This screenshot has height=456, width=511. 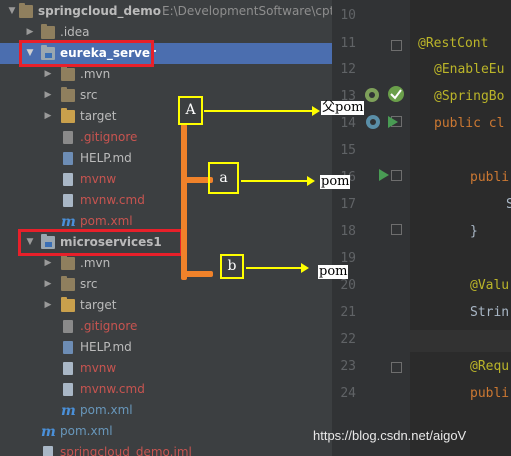 I want to click on annotation-box-a-lower: a, so click(x=223, y=178).